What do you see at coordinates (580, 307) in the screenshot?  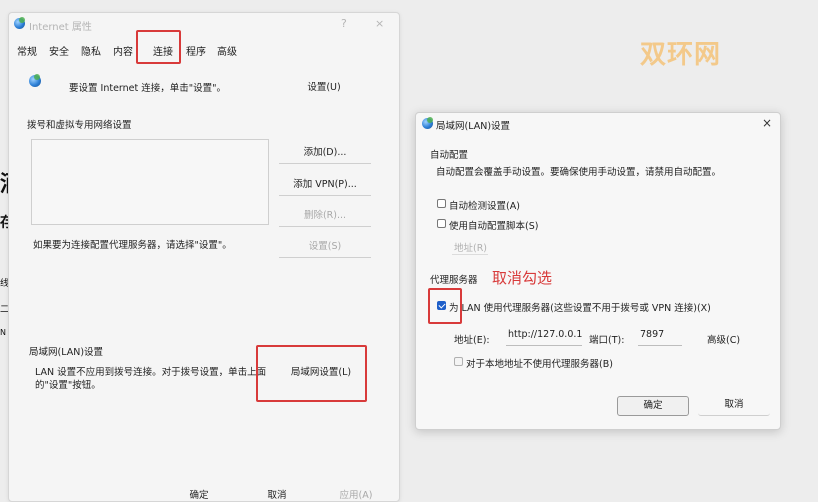 I see `use-proxy-label: 为 LAN 使用代理服务器(这些设置不用于拨号或 VPN 连接)(X)` at bounding box center [580, 307].